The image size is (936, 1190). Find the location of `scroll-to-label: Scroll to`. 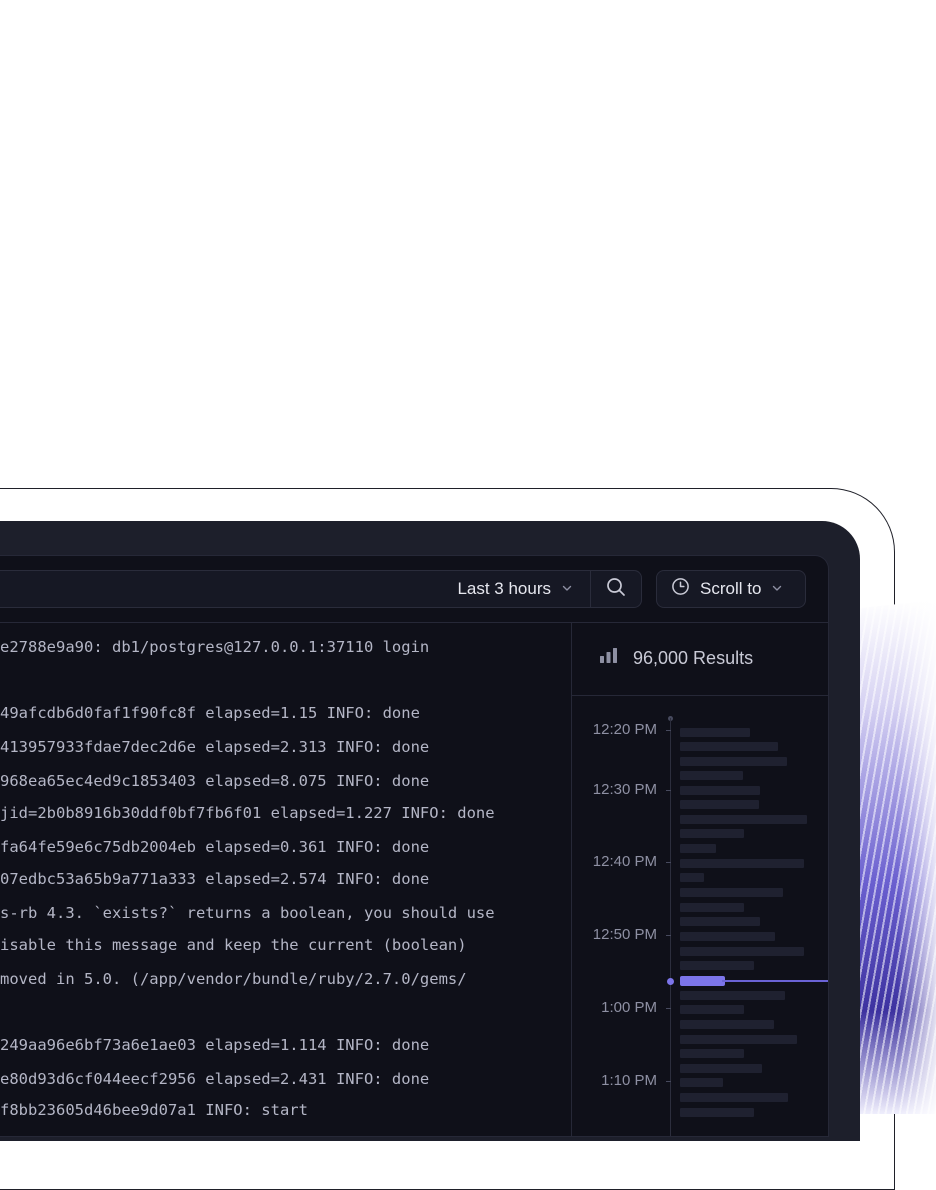

scroll-to-label: Scroll to is located at coordinates (731, 588).